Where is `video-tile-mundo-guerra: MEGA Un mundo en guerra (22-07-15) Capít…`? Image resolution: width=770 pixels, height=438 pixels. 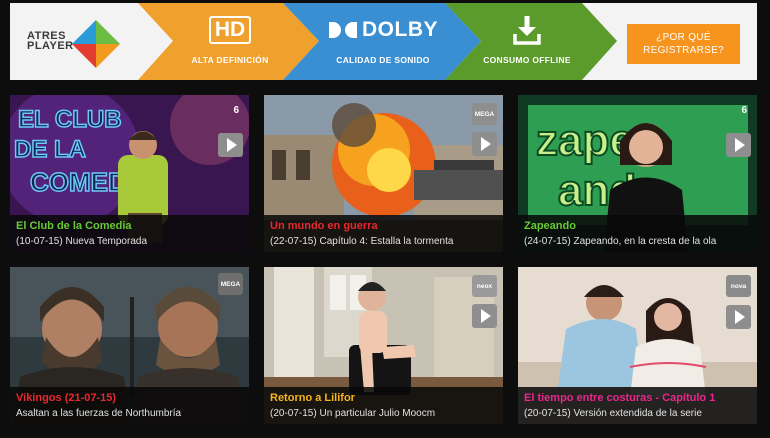
video-tile-mundo-guerra: MEGA Un mundo en guerra (22-07-15) Capít… is located at coordinates (383, 173).